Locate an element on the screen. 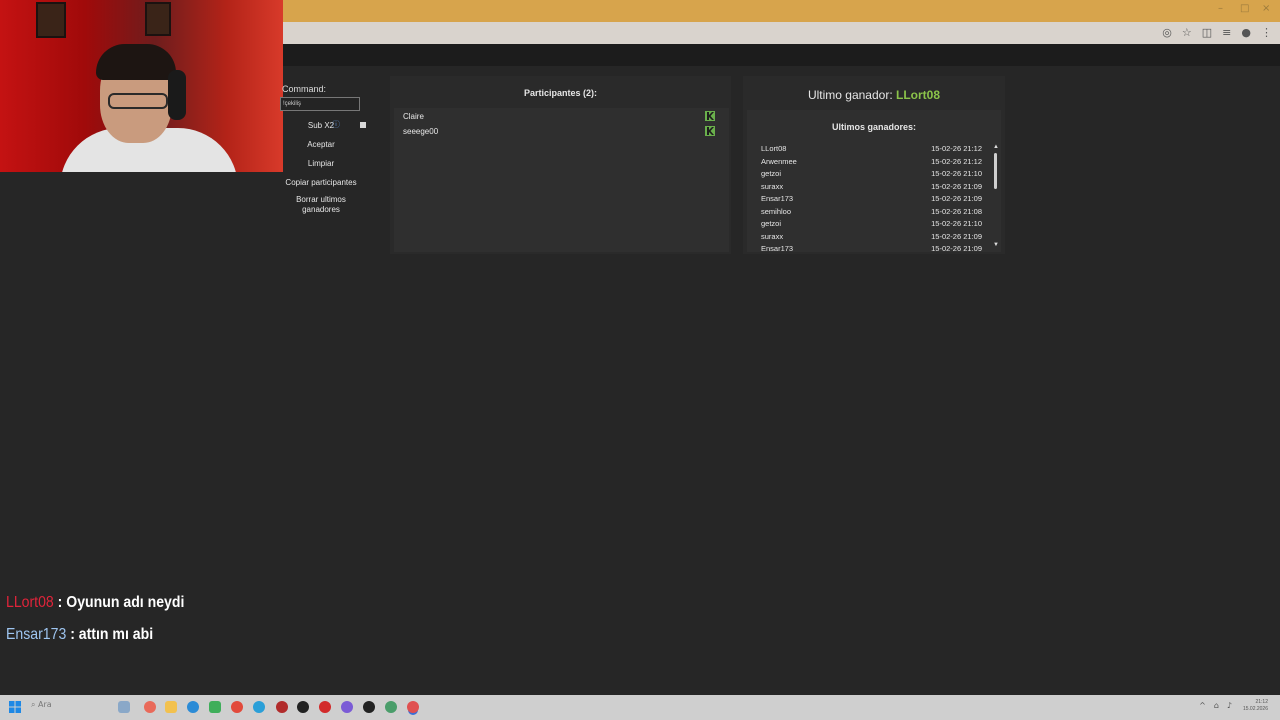 The height and width of the screenshot is (720, 1280). kick-app-icon is located at coordinates (303, 707).